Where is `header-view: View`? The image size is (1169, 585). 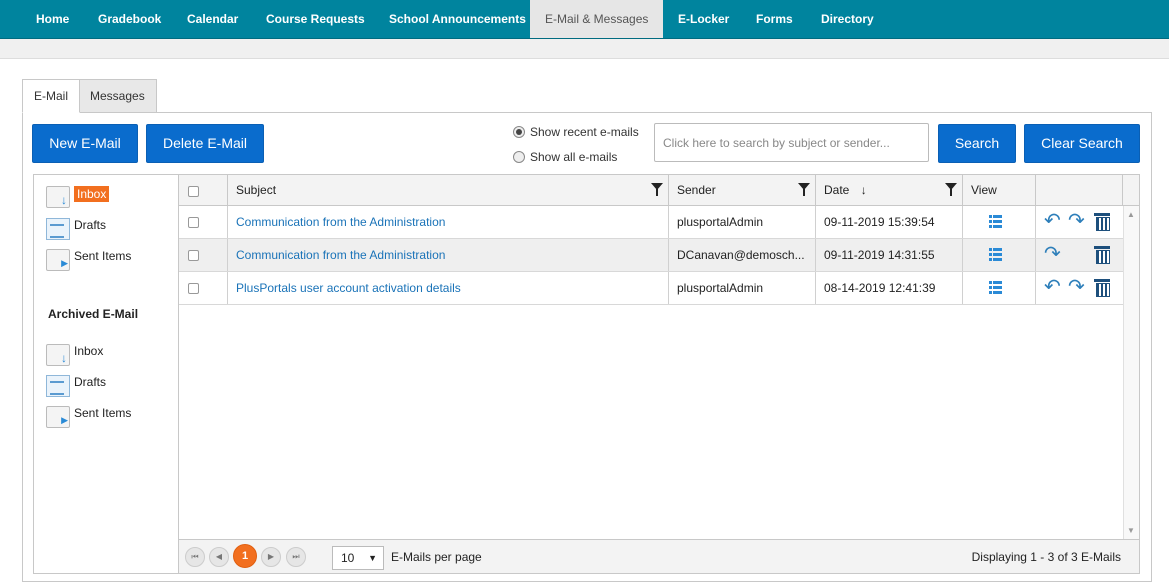
header-view: View is located at coordinates (999, 190).